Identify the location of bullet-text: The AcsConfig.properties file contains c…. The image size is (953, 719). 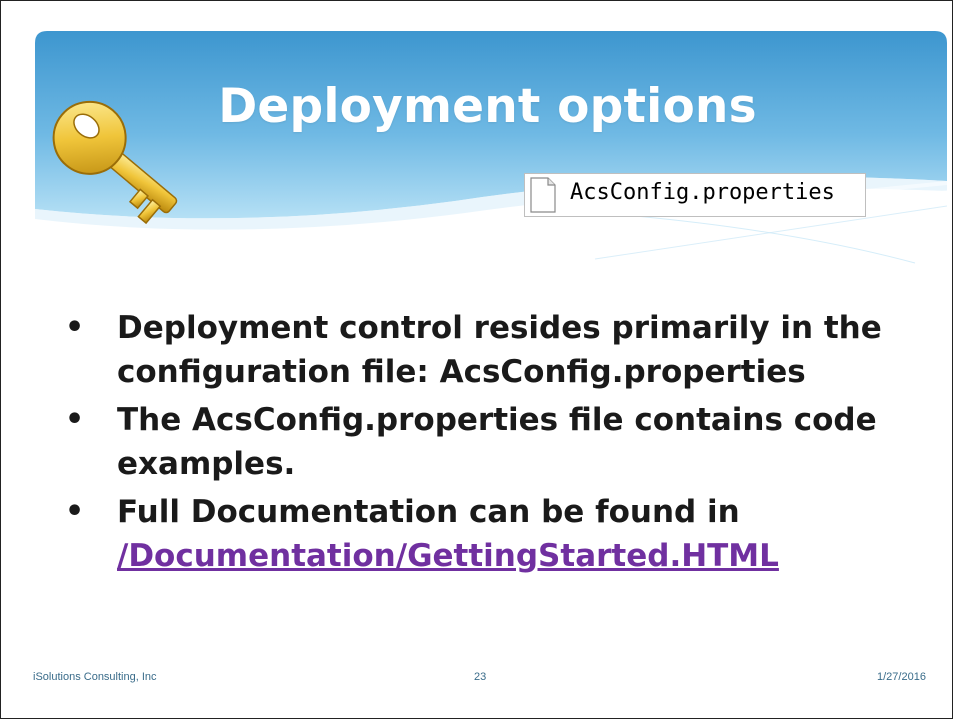
(497, 442).